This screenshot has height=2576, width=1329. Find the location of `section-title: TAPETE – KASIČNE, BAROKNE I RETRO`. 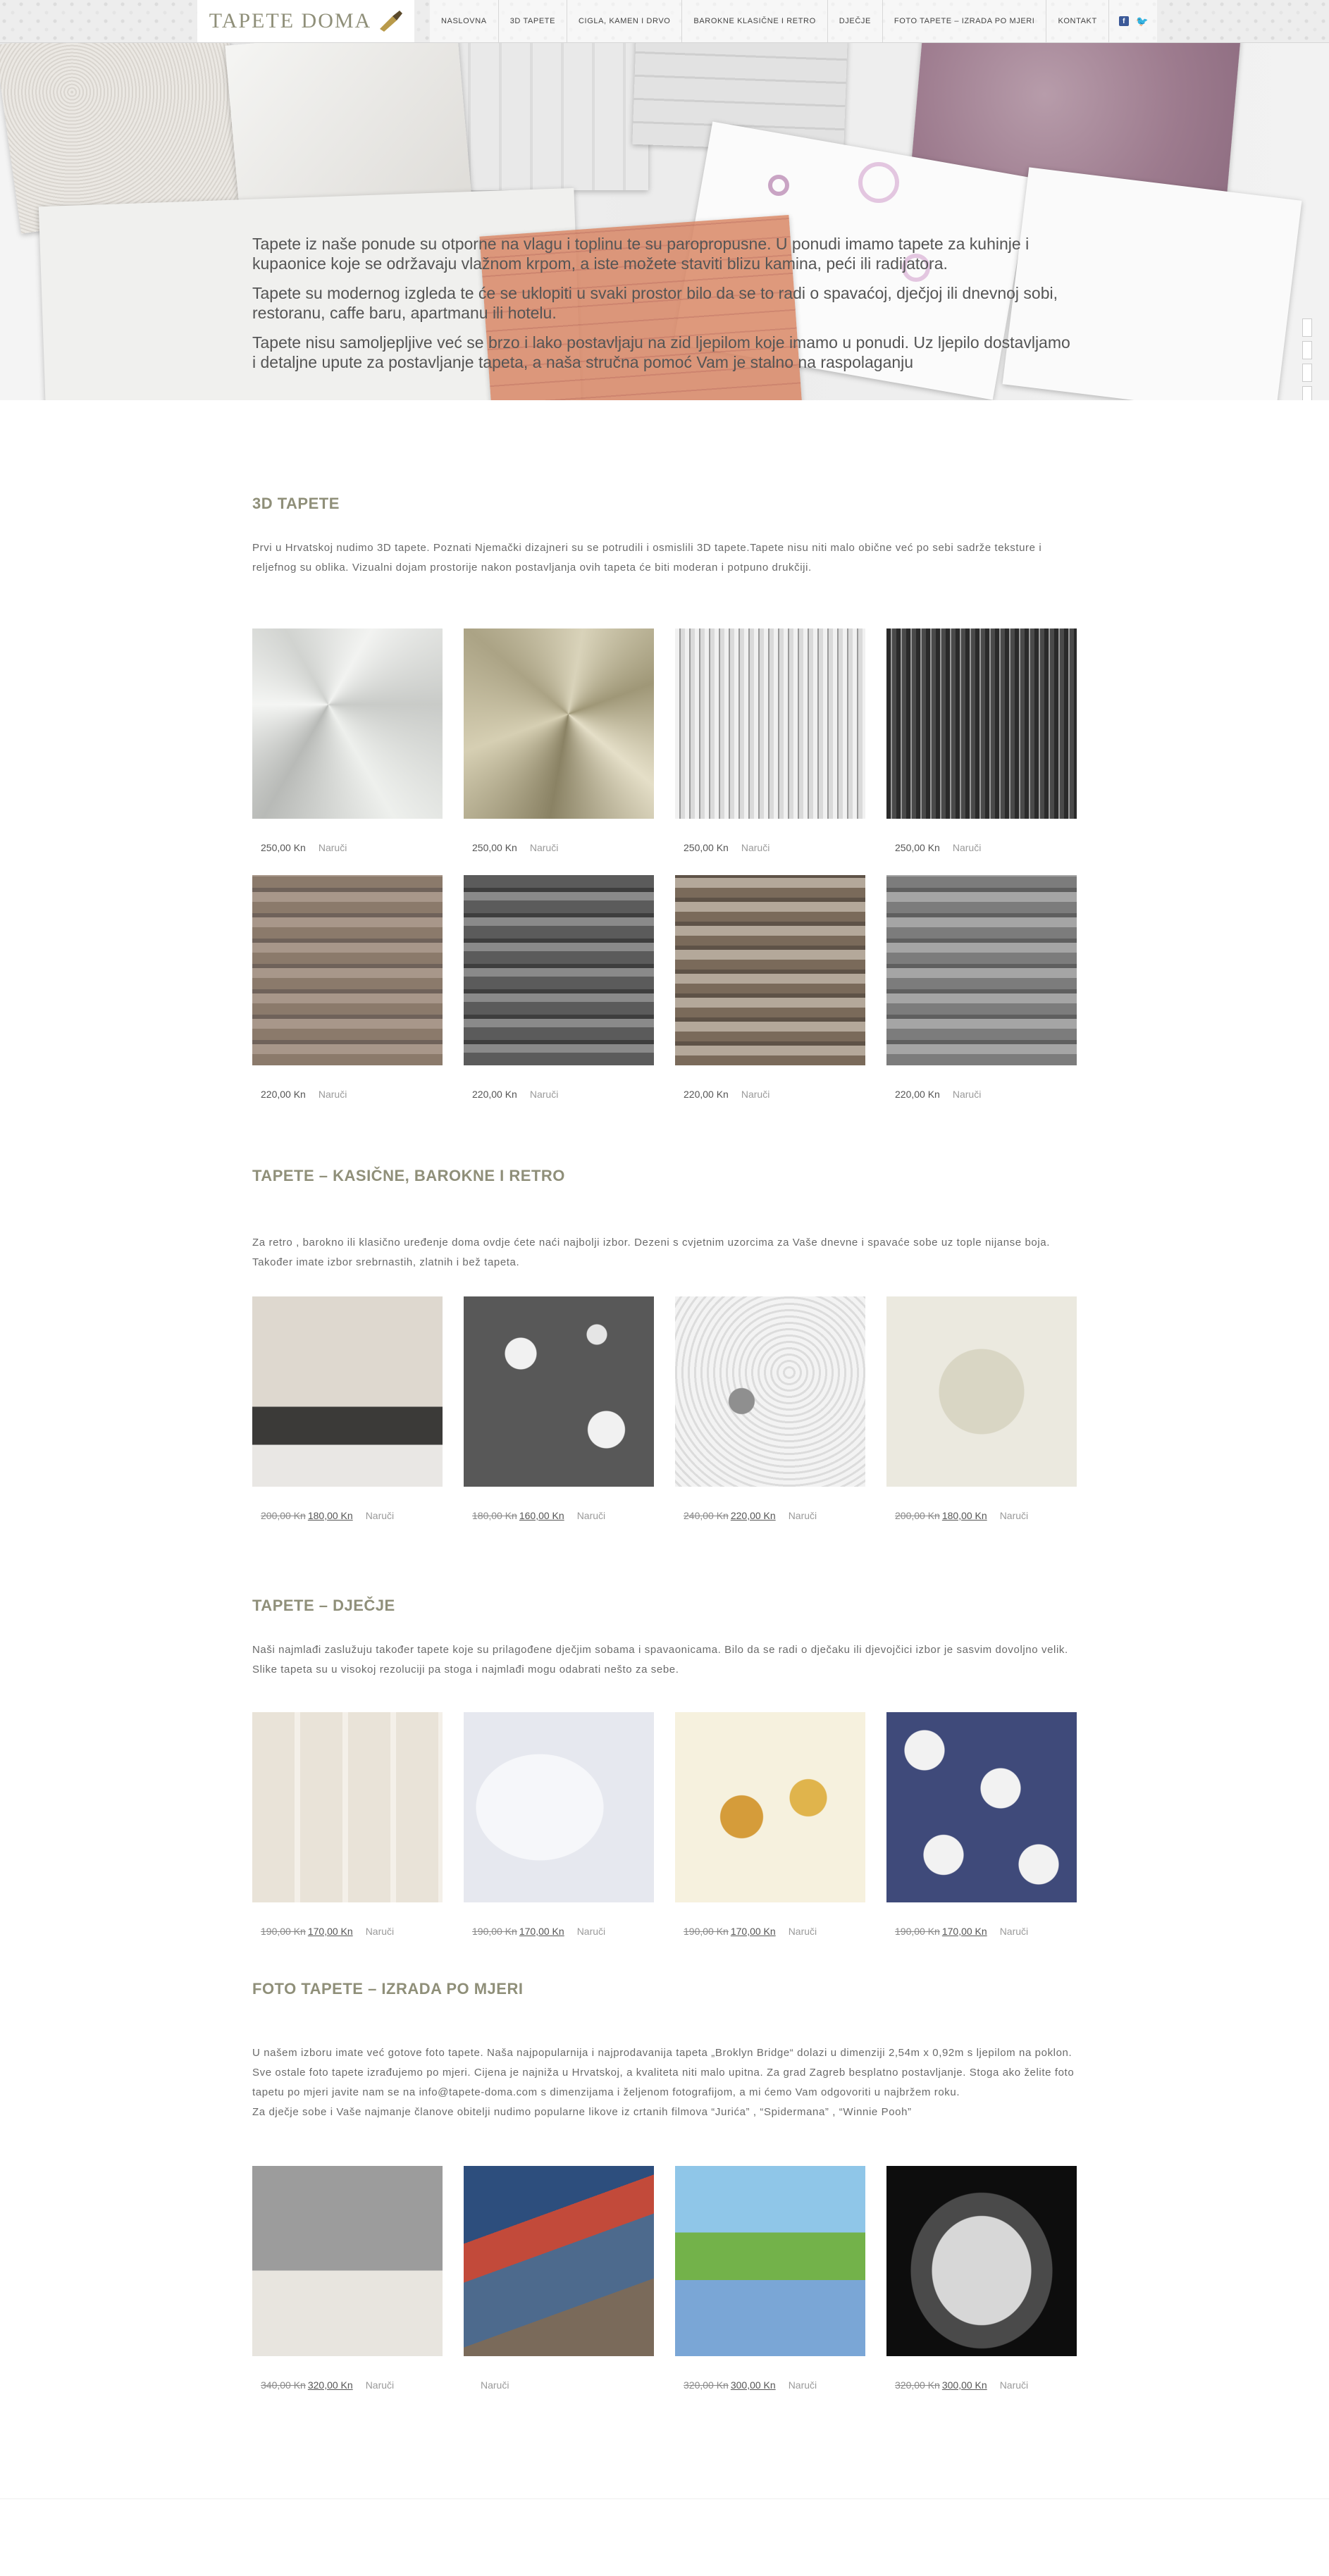

section-title: TAPETE – KASIČNE, BAROKNE I RETRO is located at coordinates (408, 1175).